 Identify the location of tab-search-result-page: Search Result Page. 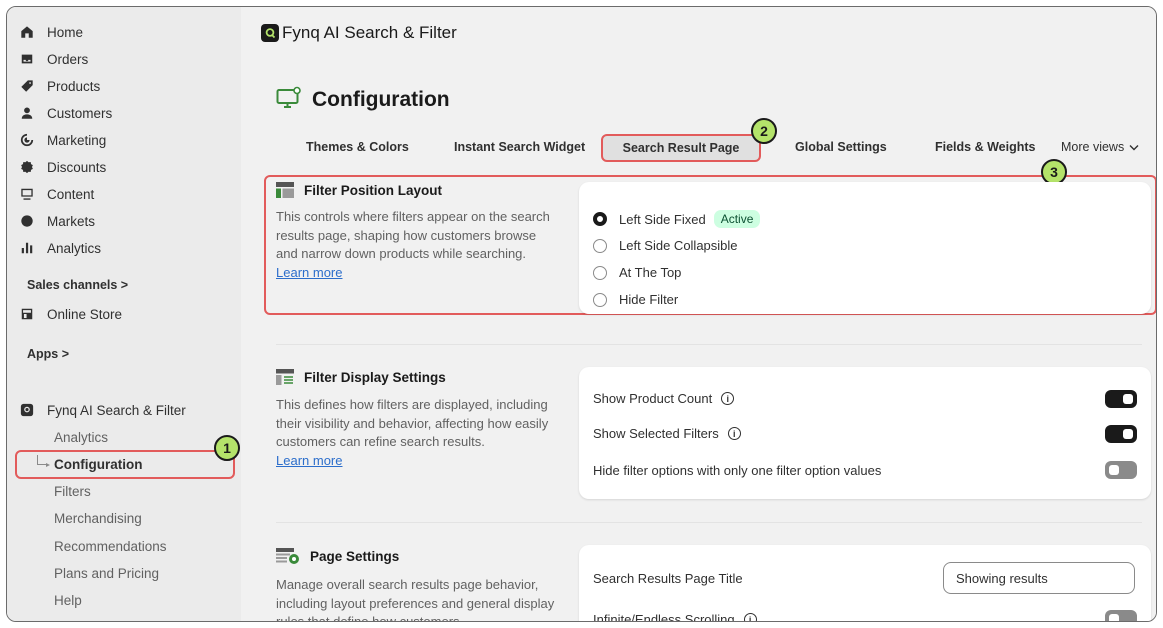
(681, 148).